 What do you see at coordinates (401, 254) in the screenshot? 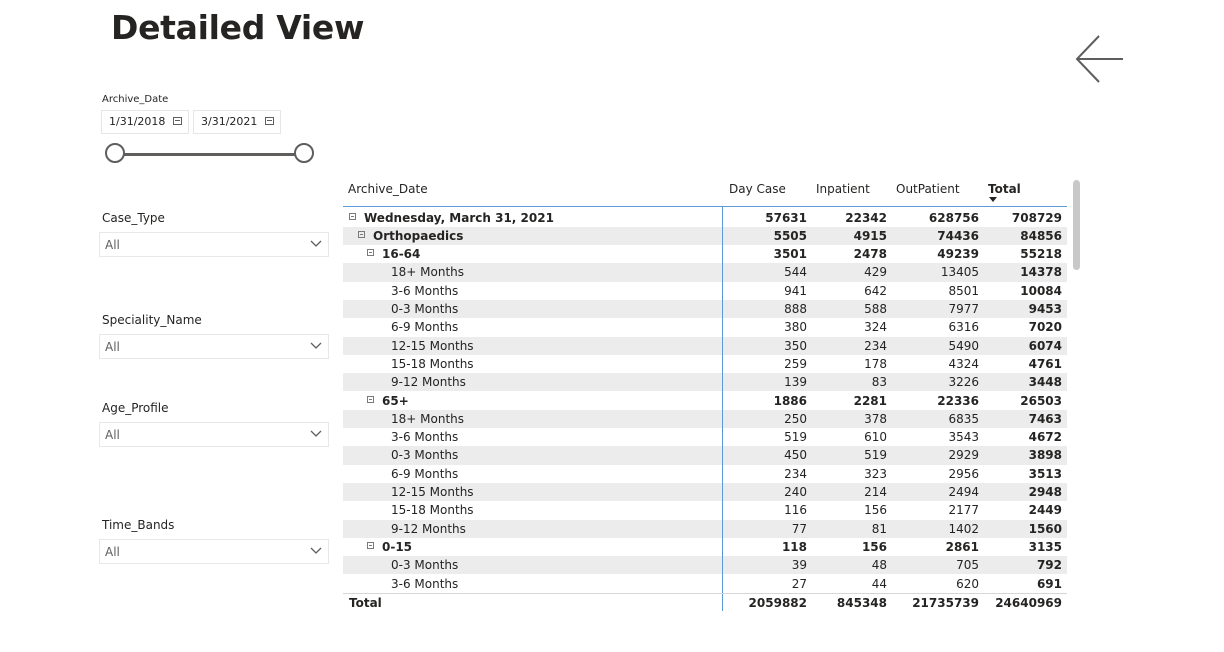
I see `row-label: 16-64` at bounding box center [401, 254].